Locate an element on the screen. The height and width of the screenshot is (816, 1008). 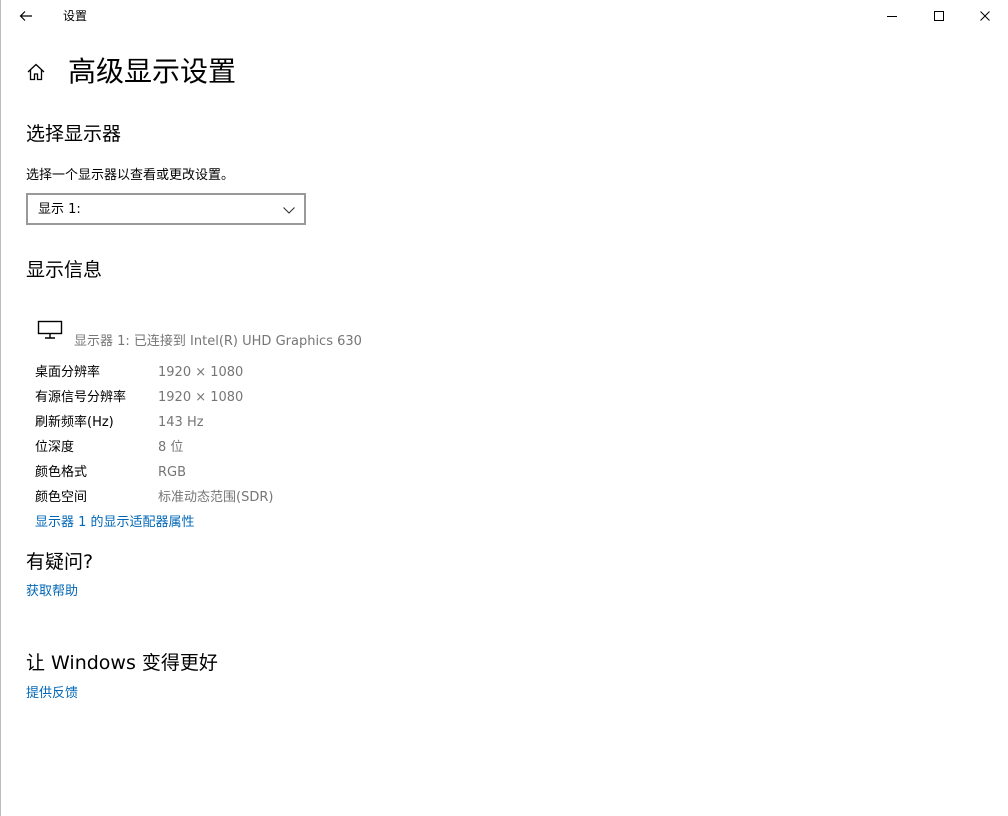
close-button is located at coordinates (985, 16).